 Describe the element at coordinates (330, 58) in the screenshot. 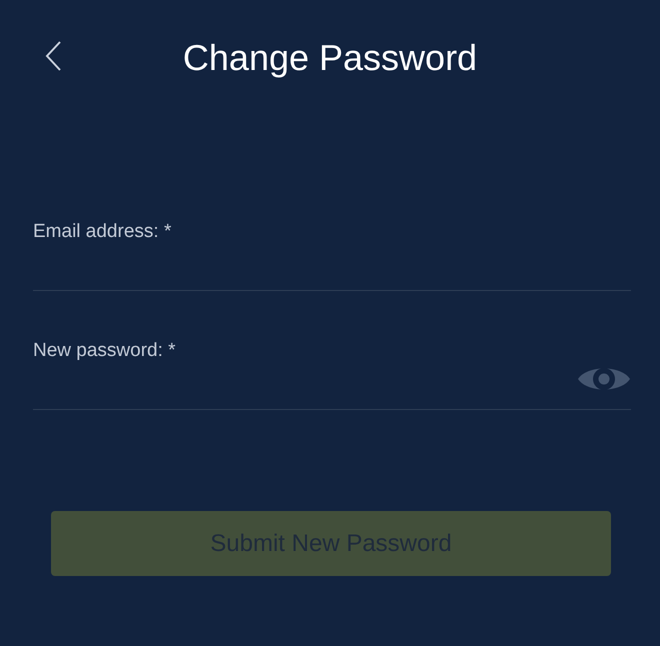

I see `page-title: Change Password` at that location.